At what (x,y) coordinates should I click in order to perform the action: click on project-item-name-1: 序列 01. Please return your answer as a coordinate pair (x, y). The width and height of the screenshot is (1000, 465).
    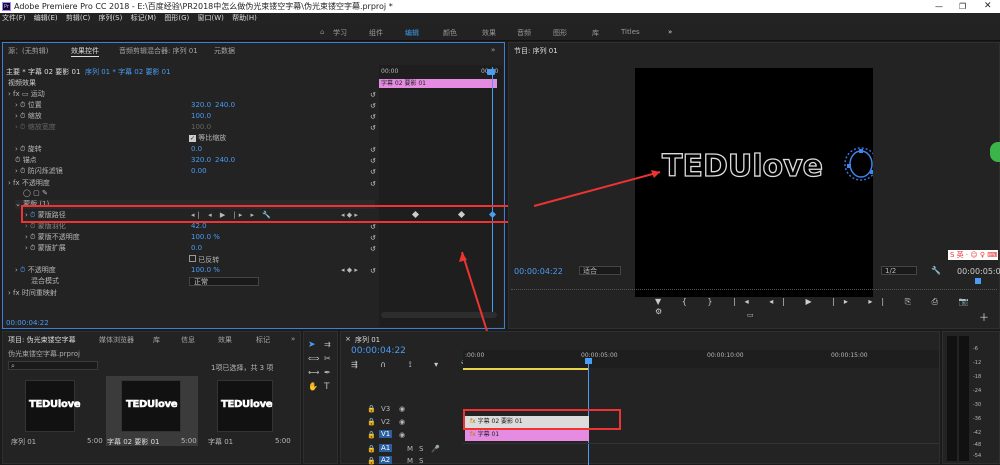
    Looking at the image, I should click on (24, 442).